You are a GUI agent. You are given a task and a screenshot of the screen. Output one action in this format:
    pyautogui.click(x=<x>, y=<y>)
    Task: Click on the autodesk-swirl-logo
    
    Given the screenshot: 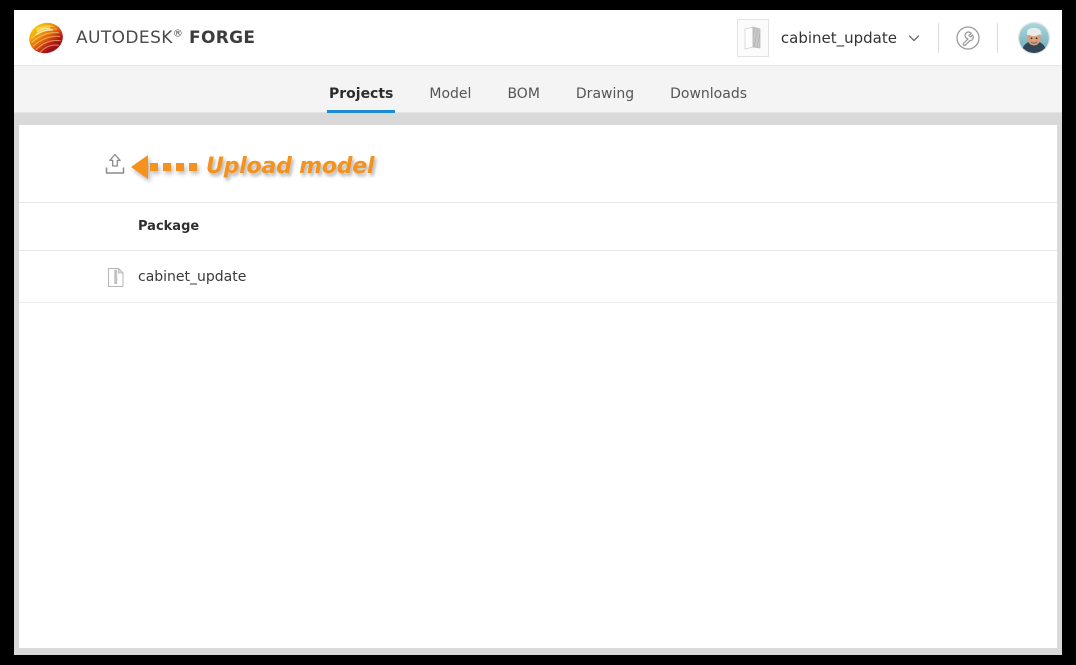 What is the action you would take?
    pyautogui.click(x=46, y=38)
    